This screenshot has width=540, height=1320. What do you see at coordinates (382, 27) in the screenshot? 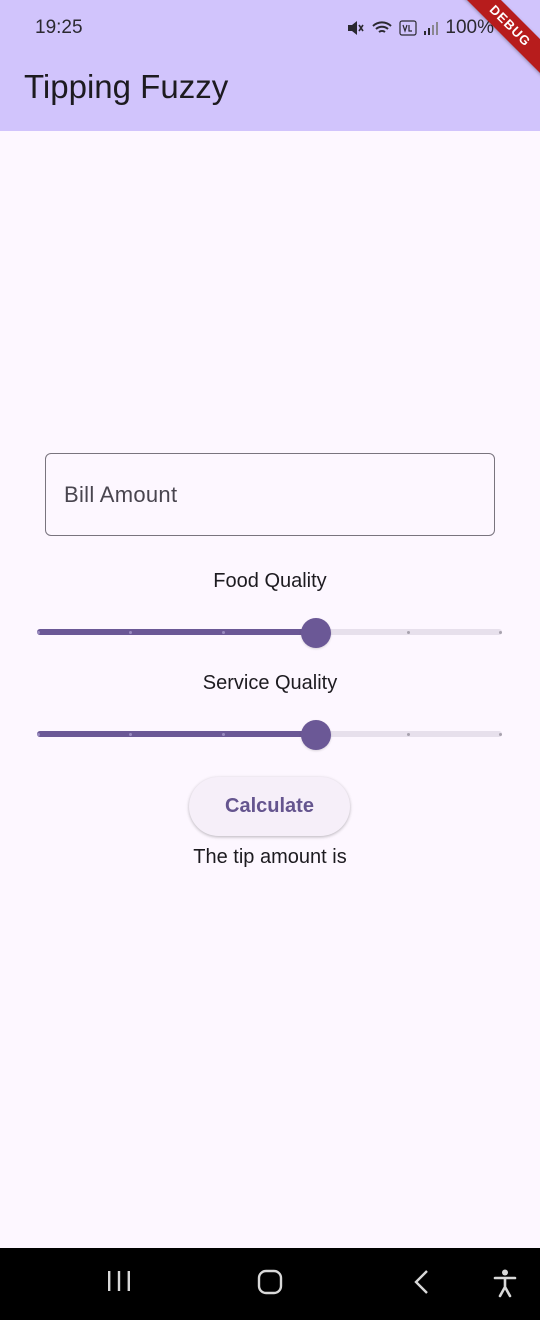
I see `wifi-icon` at bounding box center [382, 27].